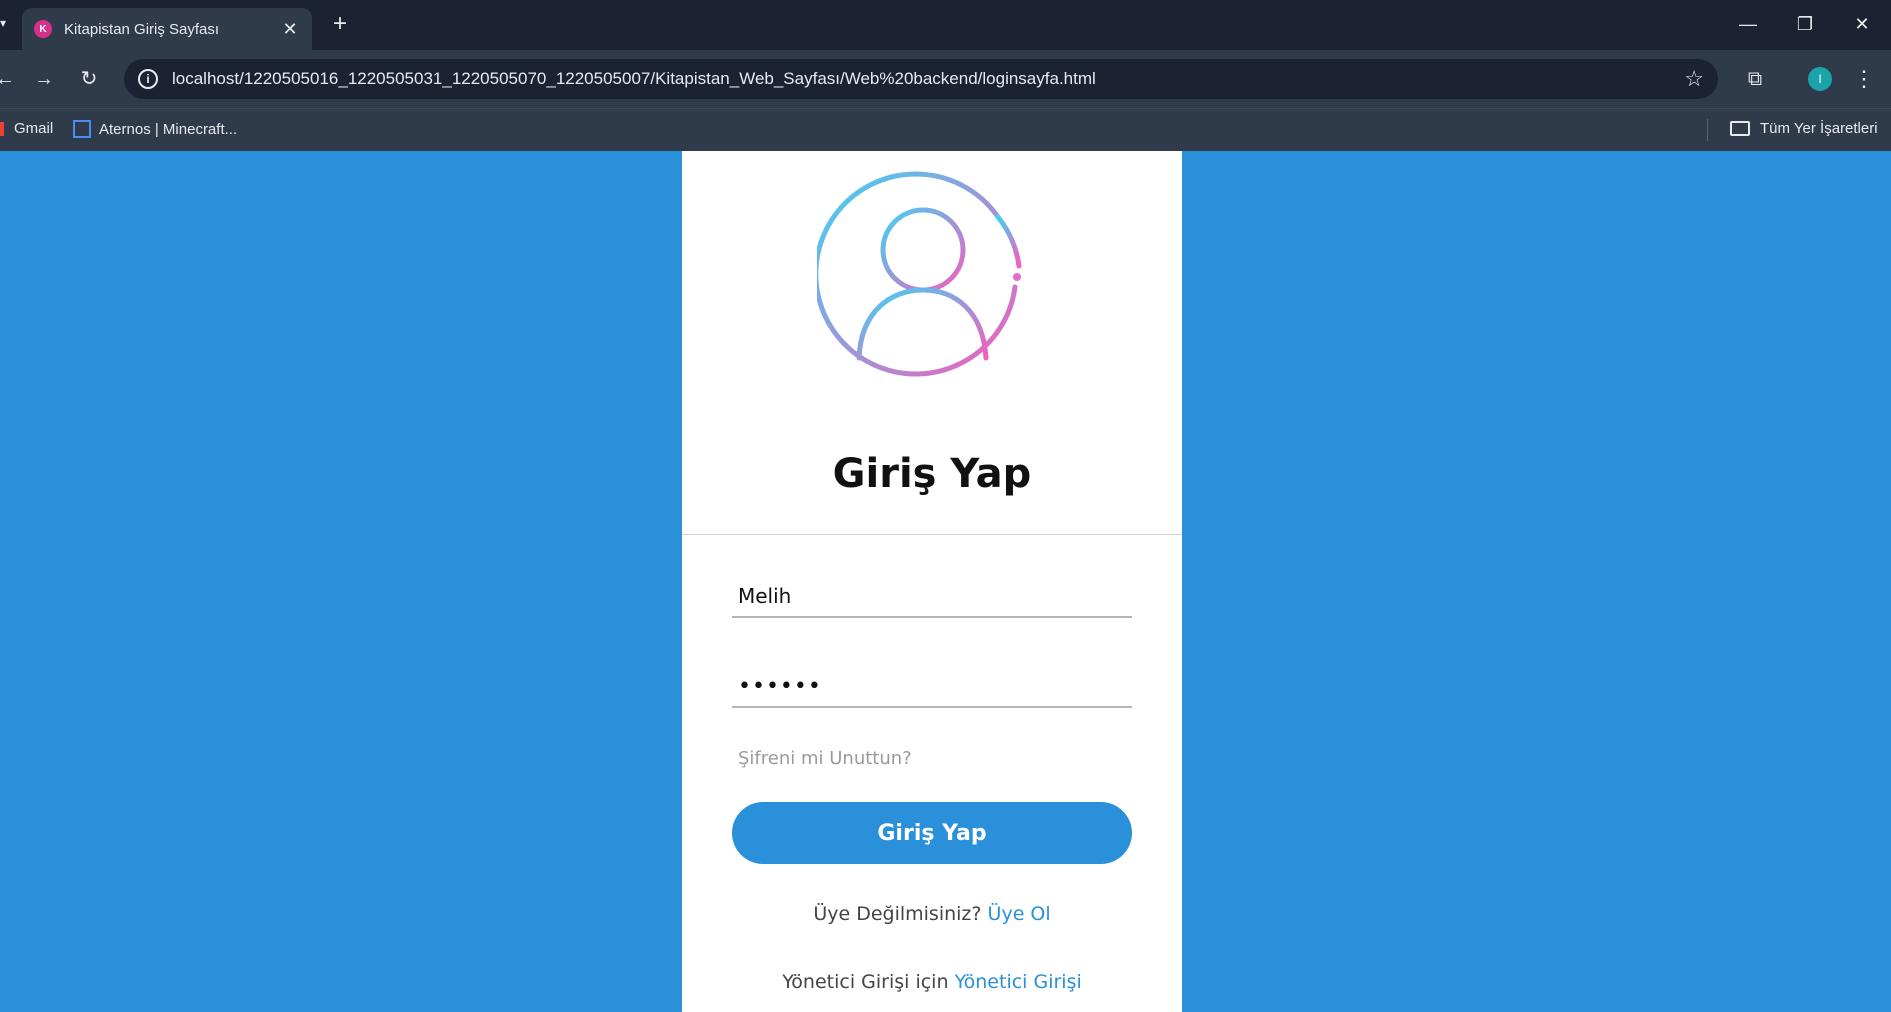  Describe the element at coordinates (897, 914) in the screenshot. I see `register-prompt: Üye Değilmisiniz?` at that location.